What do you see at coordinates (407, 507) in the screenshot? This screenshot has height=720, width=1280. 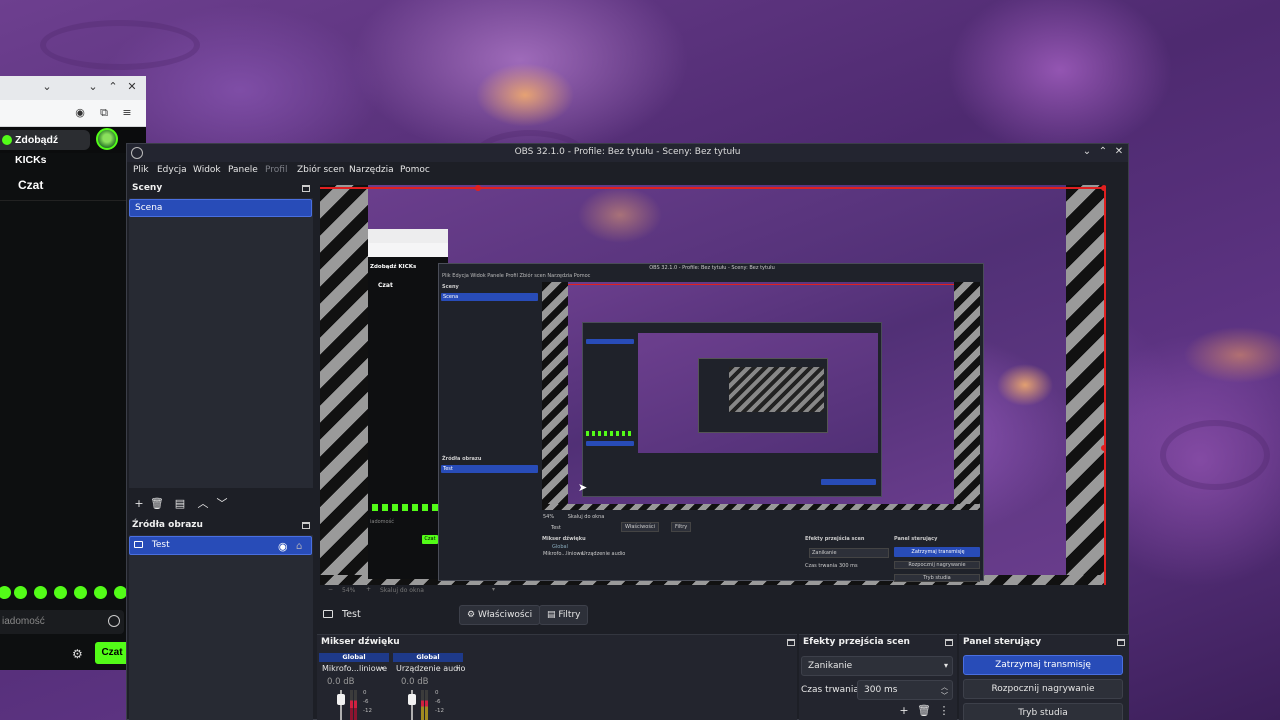 I see `nested-emote-bar` at bounding box center [407, 507].